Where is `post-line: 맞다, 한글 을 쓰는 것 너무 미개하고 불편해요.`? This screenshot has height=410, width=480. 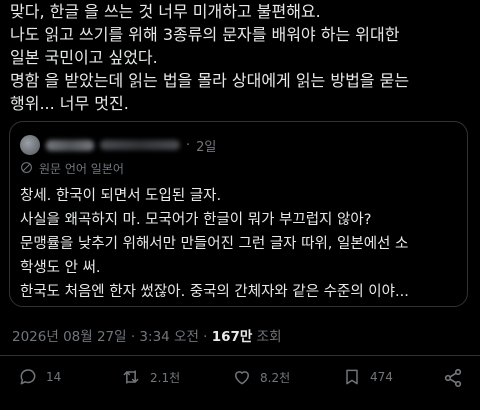 post-line: 맞다, 한글 을 쓰는 것 너무 미개하고 불편해요. is located at coordinates (165, 11).